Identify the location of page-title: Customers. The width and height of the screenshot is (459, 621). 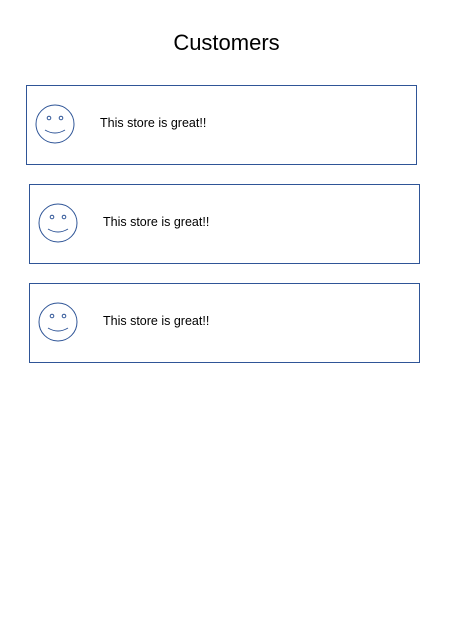
(226, 42).